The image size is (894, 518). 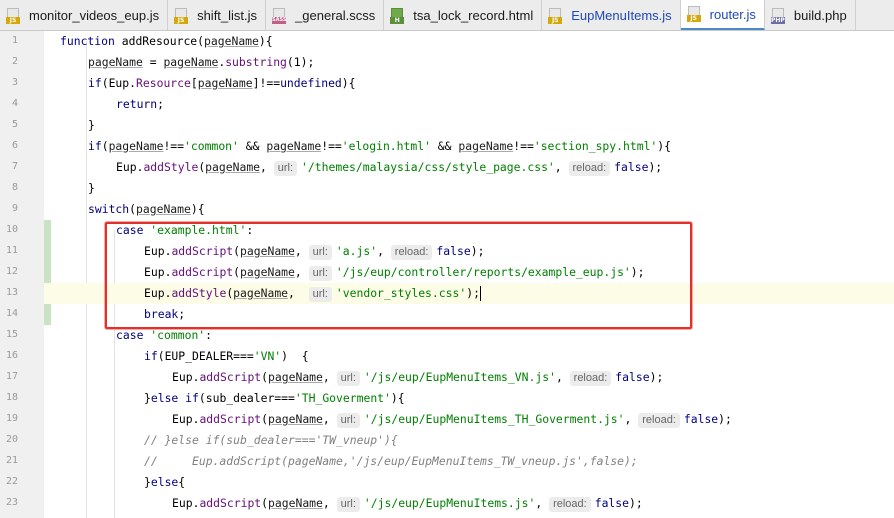 What do you see at coordinates (227, 15) in the screenshot?
I see `tab-label: shift_list.js` at bounding box center [227, 15].